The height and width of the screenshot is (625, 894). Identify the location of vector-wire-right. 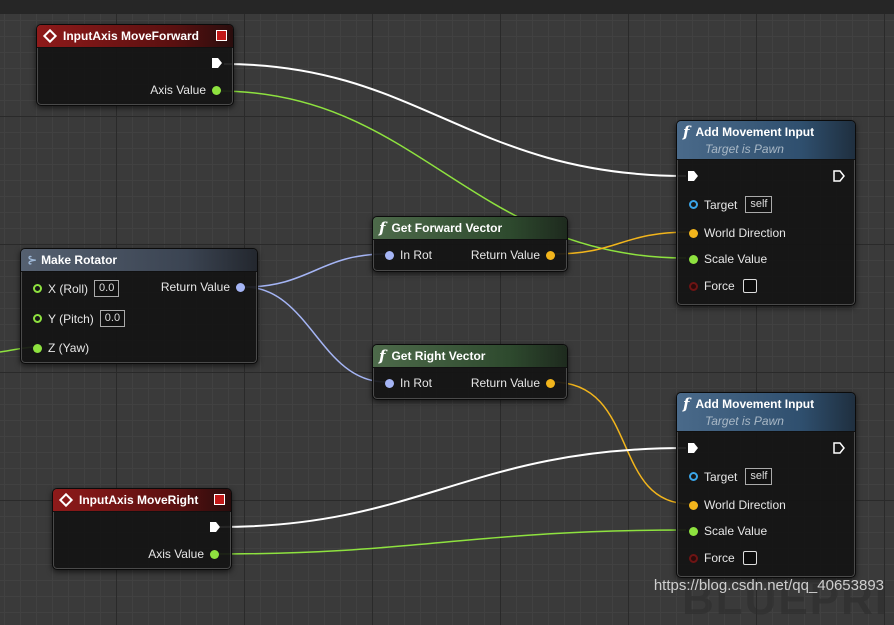
(621, 443).